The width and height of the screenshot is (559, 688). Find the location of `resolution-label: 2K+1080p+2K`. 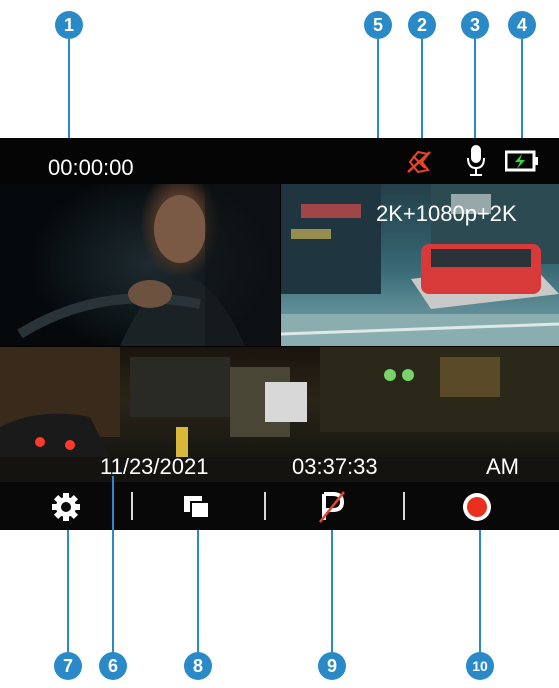

resolution-label: 2K+1080p+2K is located at coordinates (446, 213).